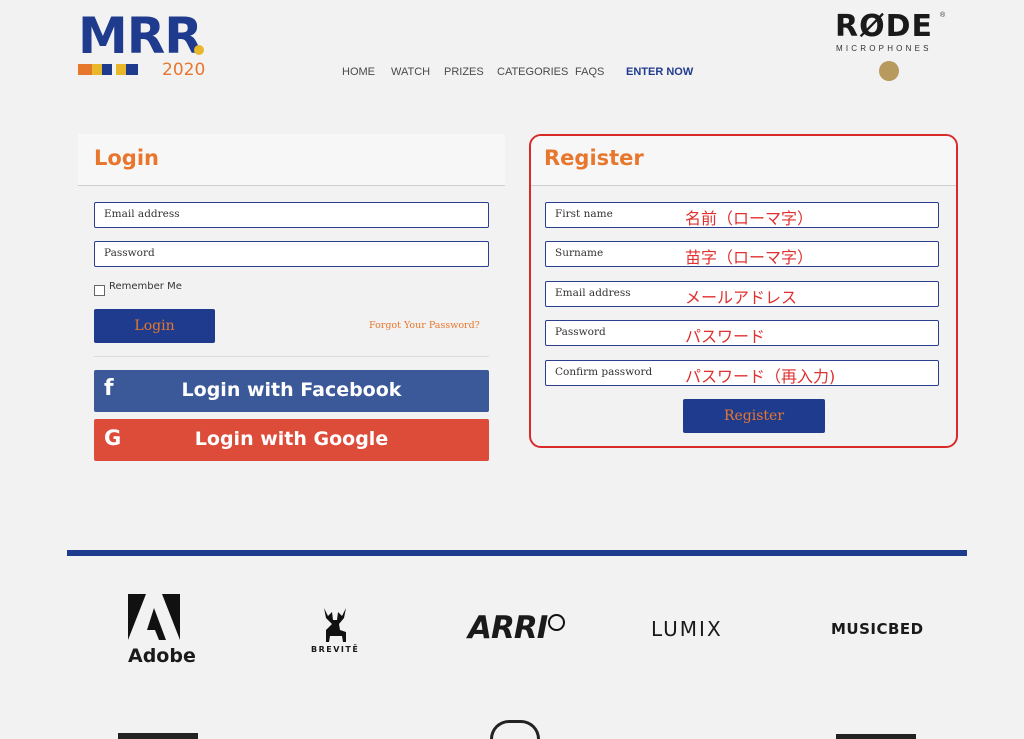  I want to click on brand-color-bars, so click(108, 69).